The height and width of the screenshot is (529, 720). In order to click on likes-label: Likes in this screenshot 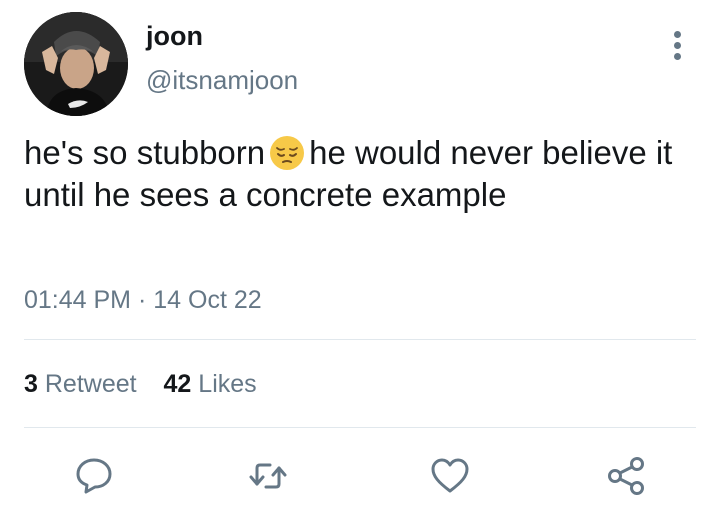, I will do `click(227, 384)`.